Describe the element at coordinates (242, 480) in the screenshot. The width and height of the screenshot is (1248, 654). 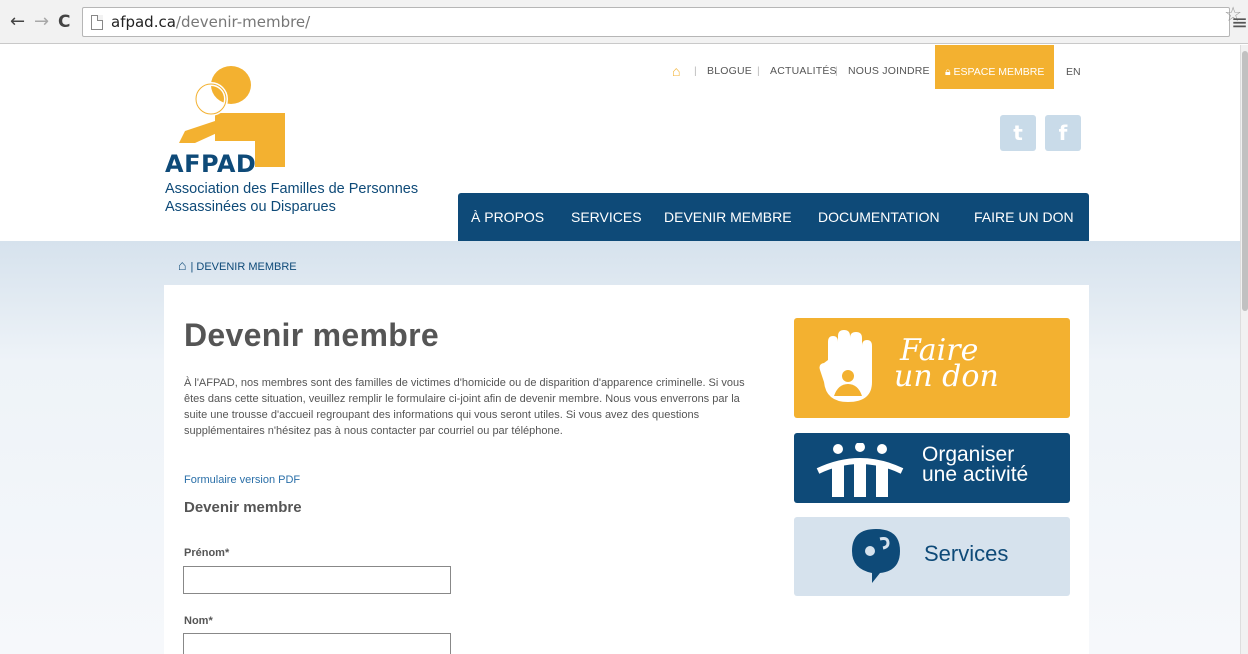
I see `pdf-form-link: Formulaire version PDF` at that location.